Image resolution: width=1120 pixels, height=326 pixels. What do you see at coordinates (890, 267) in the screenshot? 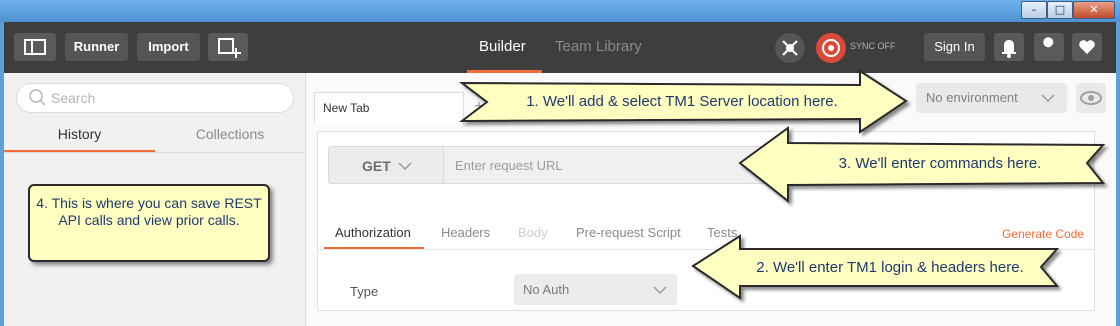
I see `callout-2-text: 2. We'll enter TM1 login & headers here.` at bounding box center [890, 267].